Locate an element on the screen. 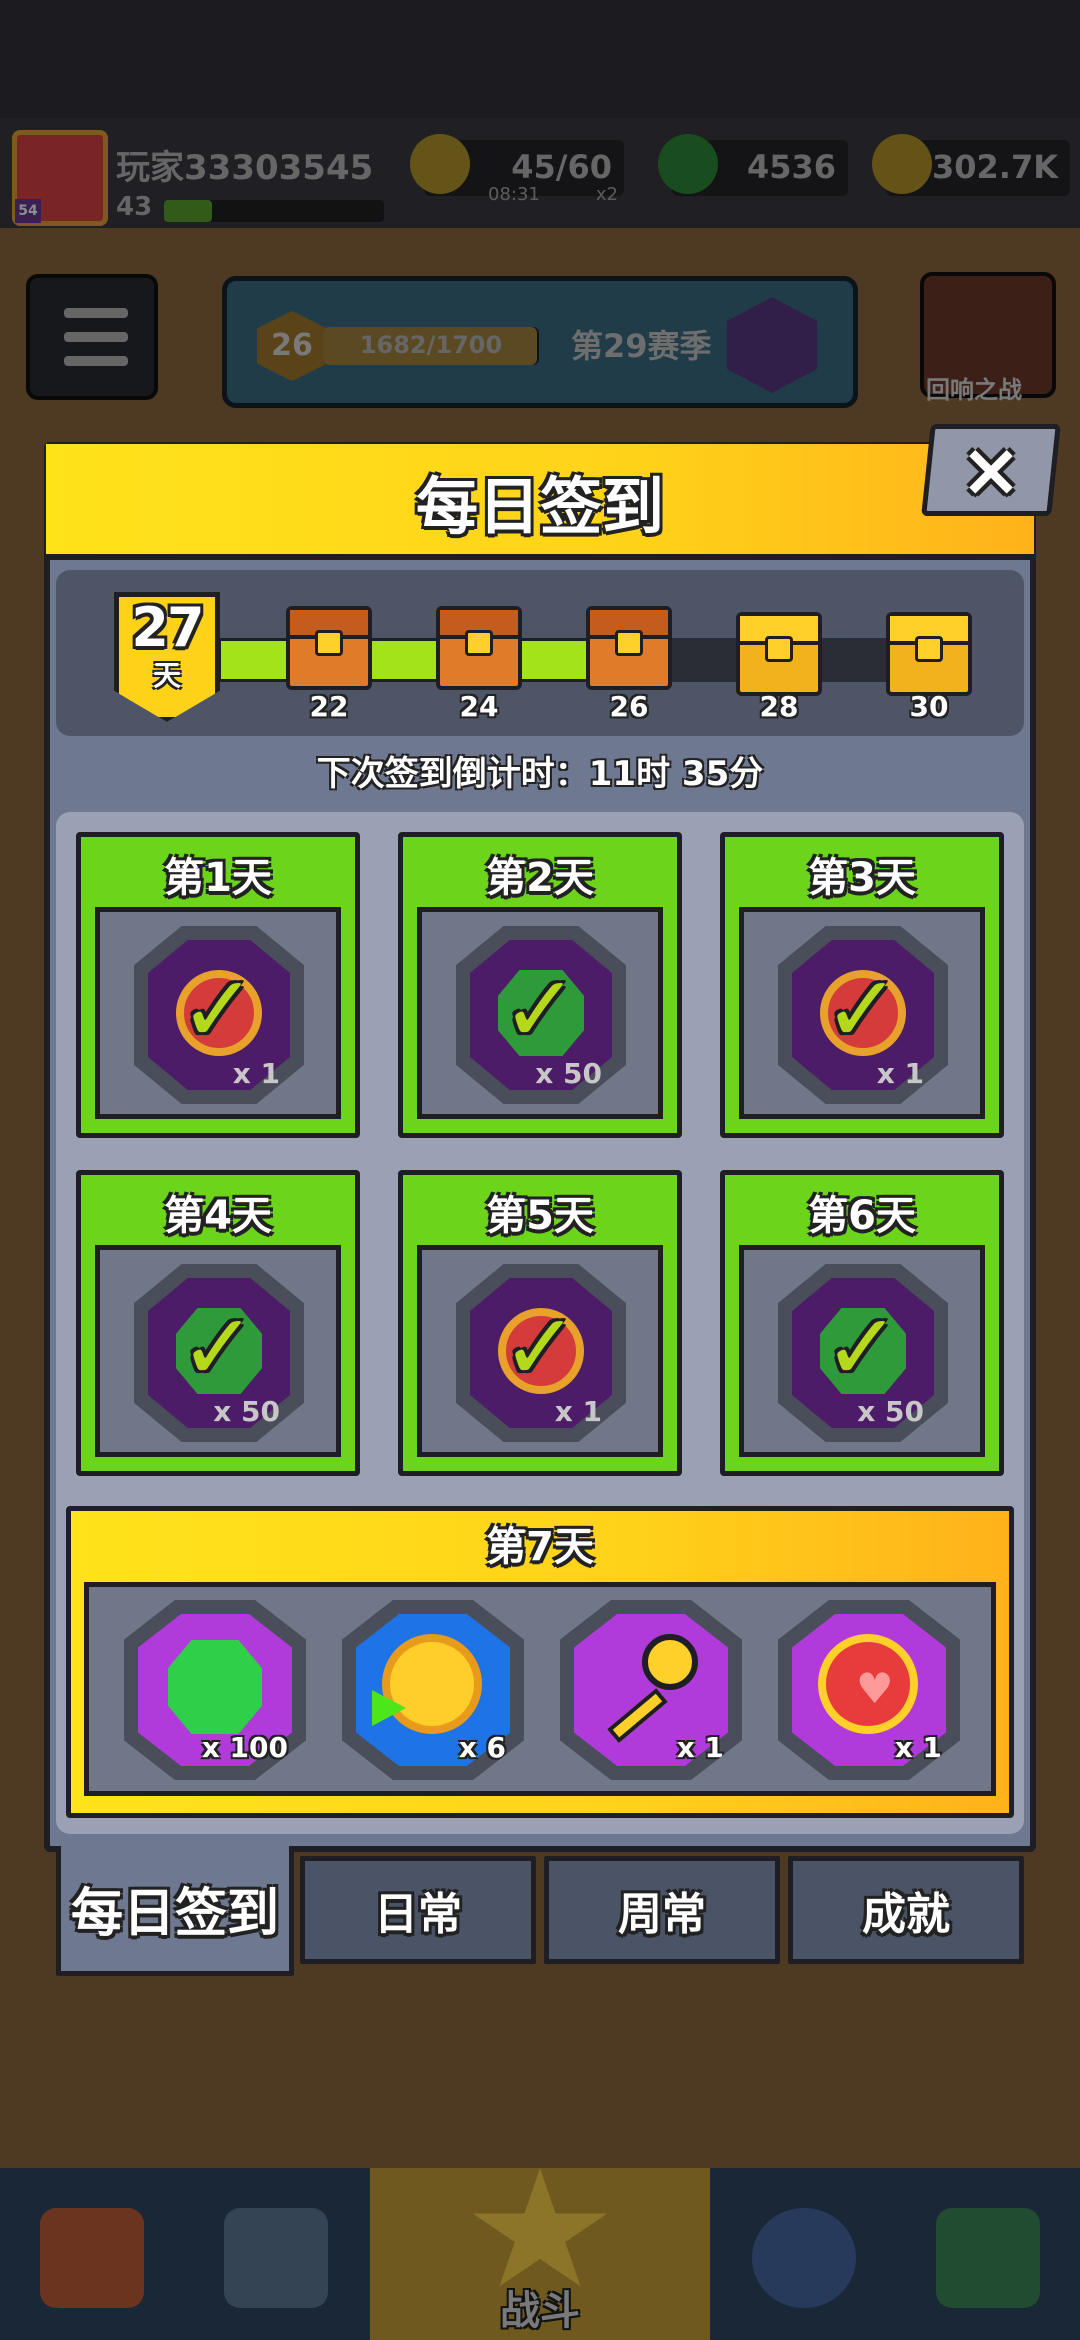 This screenshot has width=1080, height=2340. day-title: 第2天 is located at coordinates (540, 878).